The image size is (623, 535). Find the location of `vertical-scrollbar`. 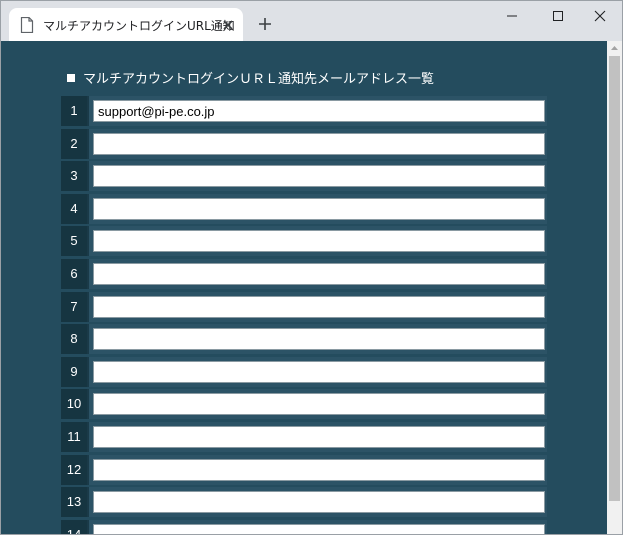

vertical-scrollbar is located at coordinates (614, 287).